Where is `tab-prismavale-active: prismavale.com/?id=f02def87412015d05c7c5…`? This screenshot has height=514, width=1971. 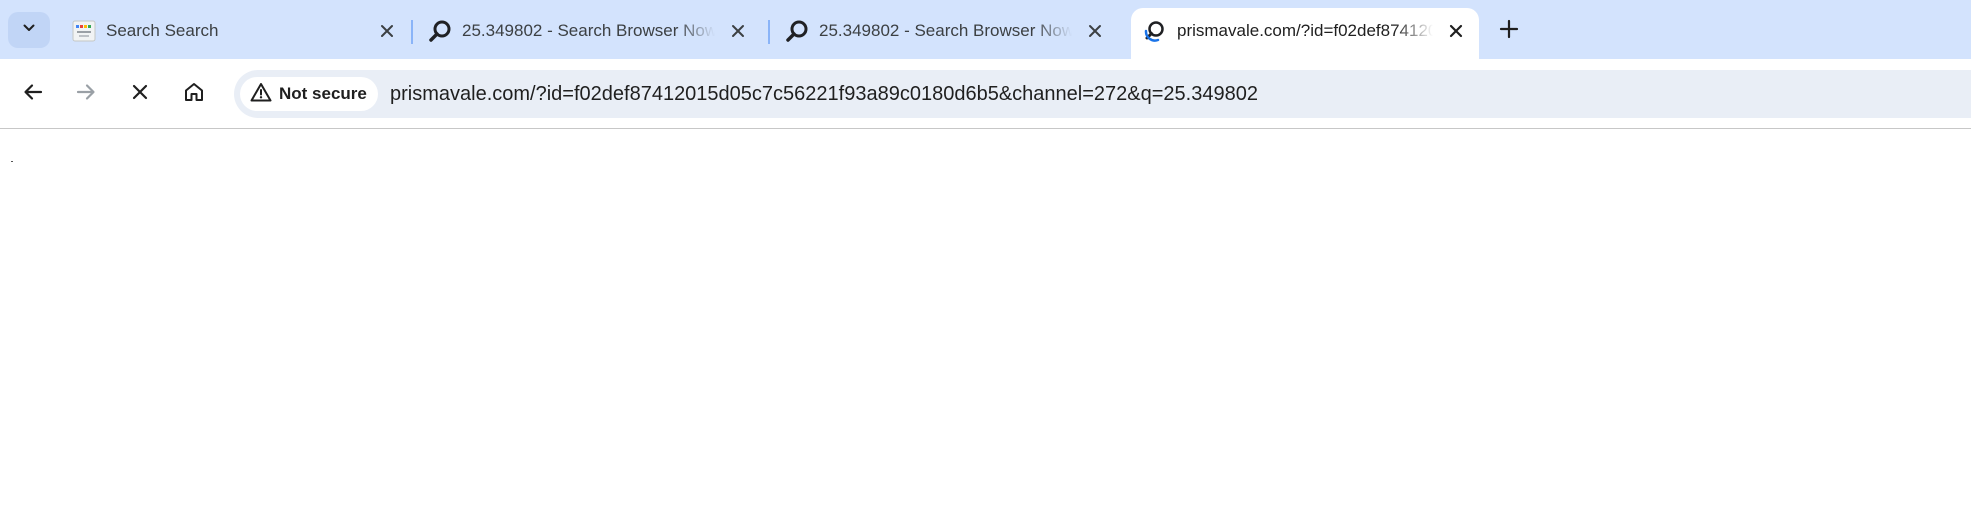
tab-prismavale-active: prismavale.com/?id=f02def87412015d05c7c5… is located at coordinates (1305, 33).